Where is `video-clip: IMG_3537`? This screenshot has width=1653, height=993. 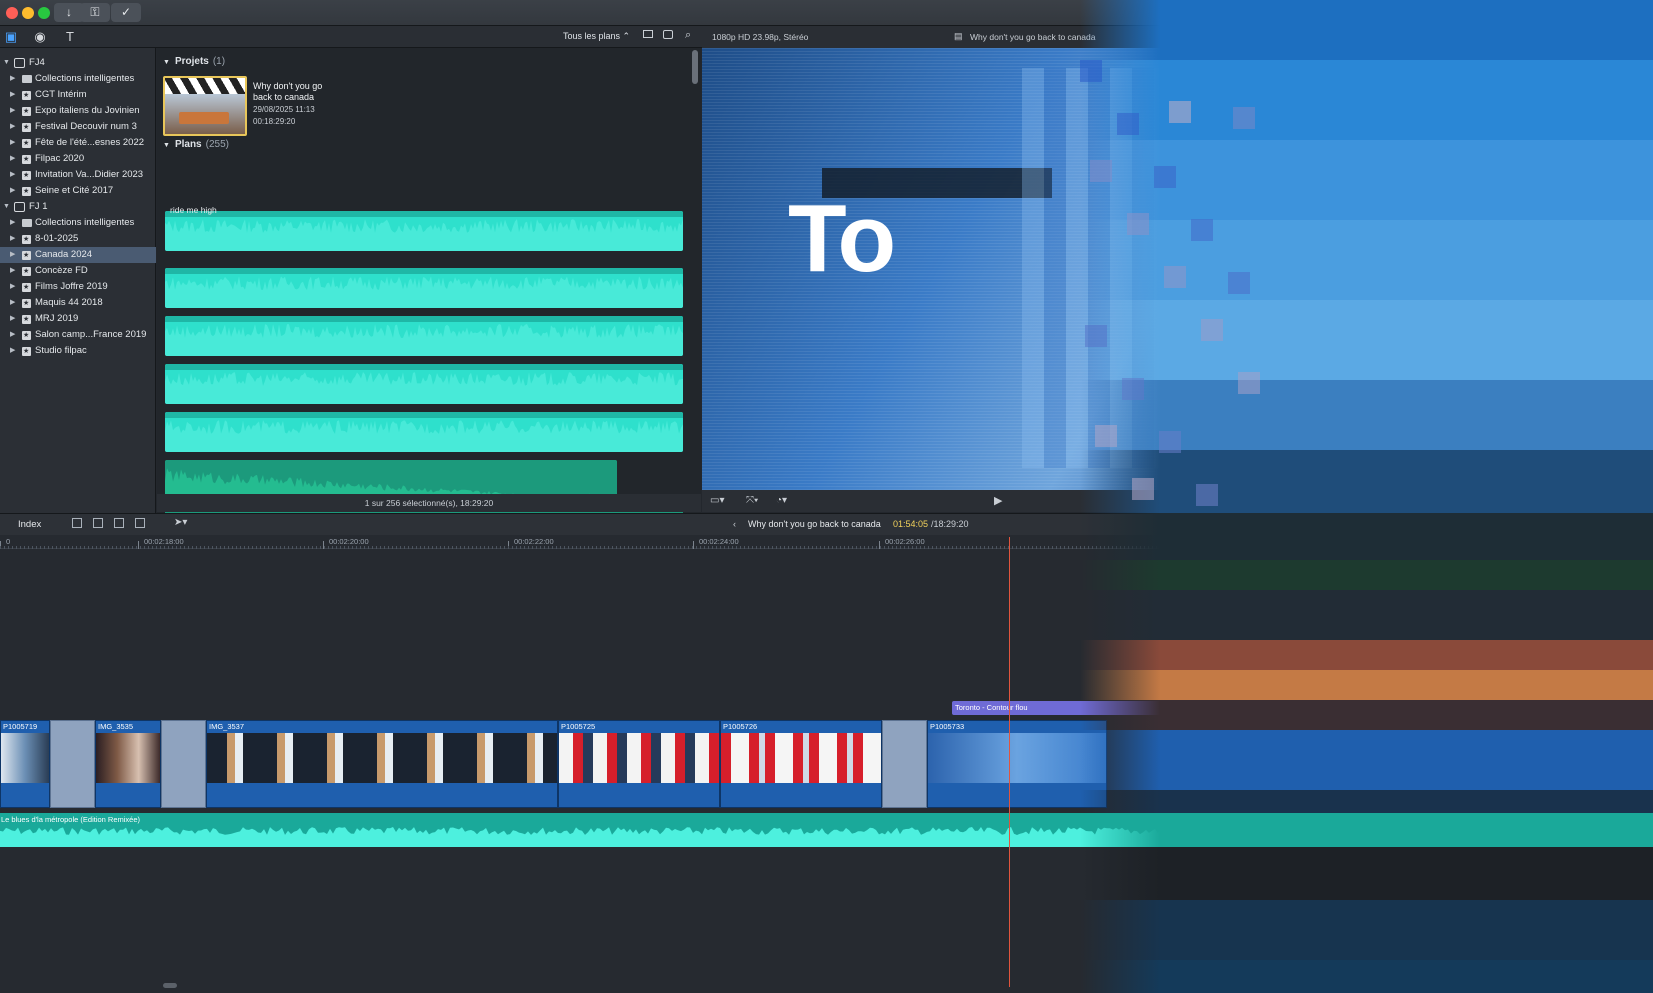
video-clip: IMG_3537 is located at coordinates (382, 764).